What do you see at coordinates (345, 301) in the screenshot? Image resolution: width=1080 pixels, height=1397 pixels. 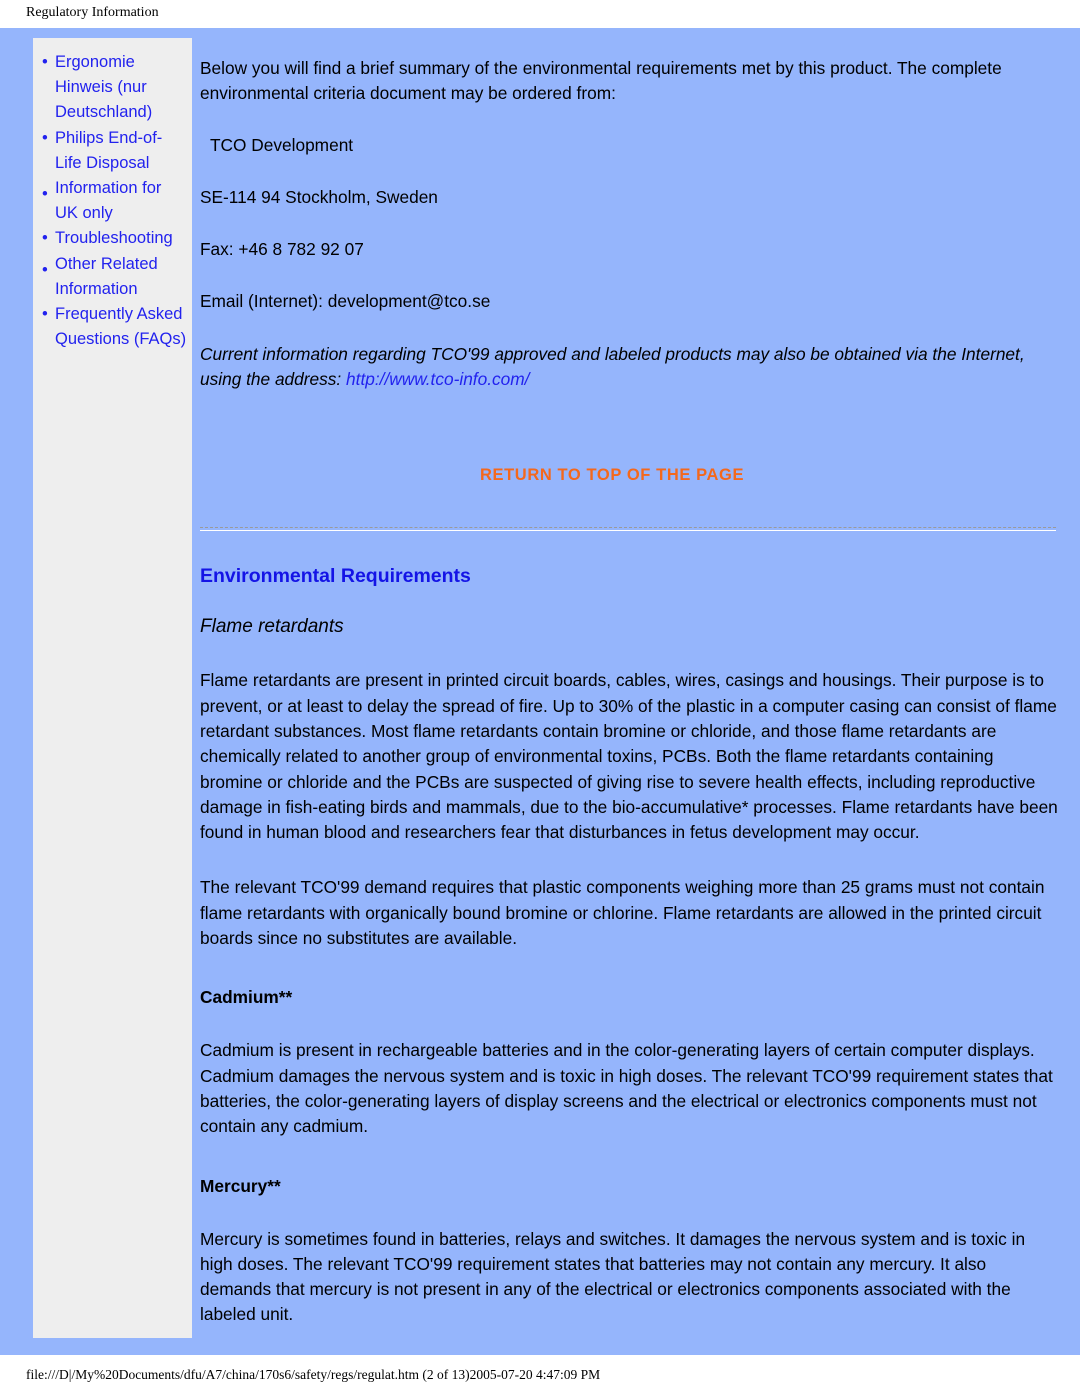 I see `address-email: Email (Internet): development@tco.se` at bounding box center [345, 301].